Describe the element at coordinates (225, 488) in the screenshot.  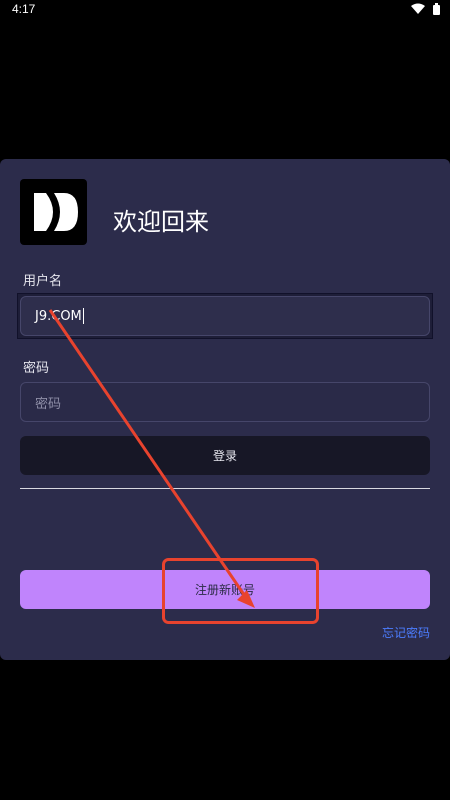
I see `divider` at that location.